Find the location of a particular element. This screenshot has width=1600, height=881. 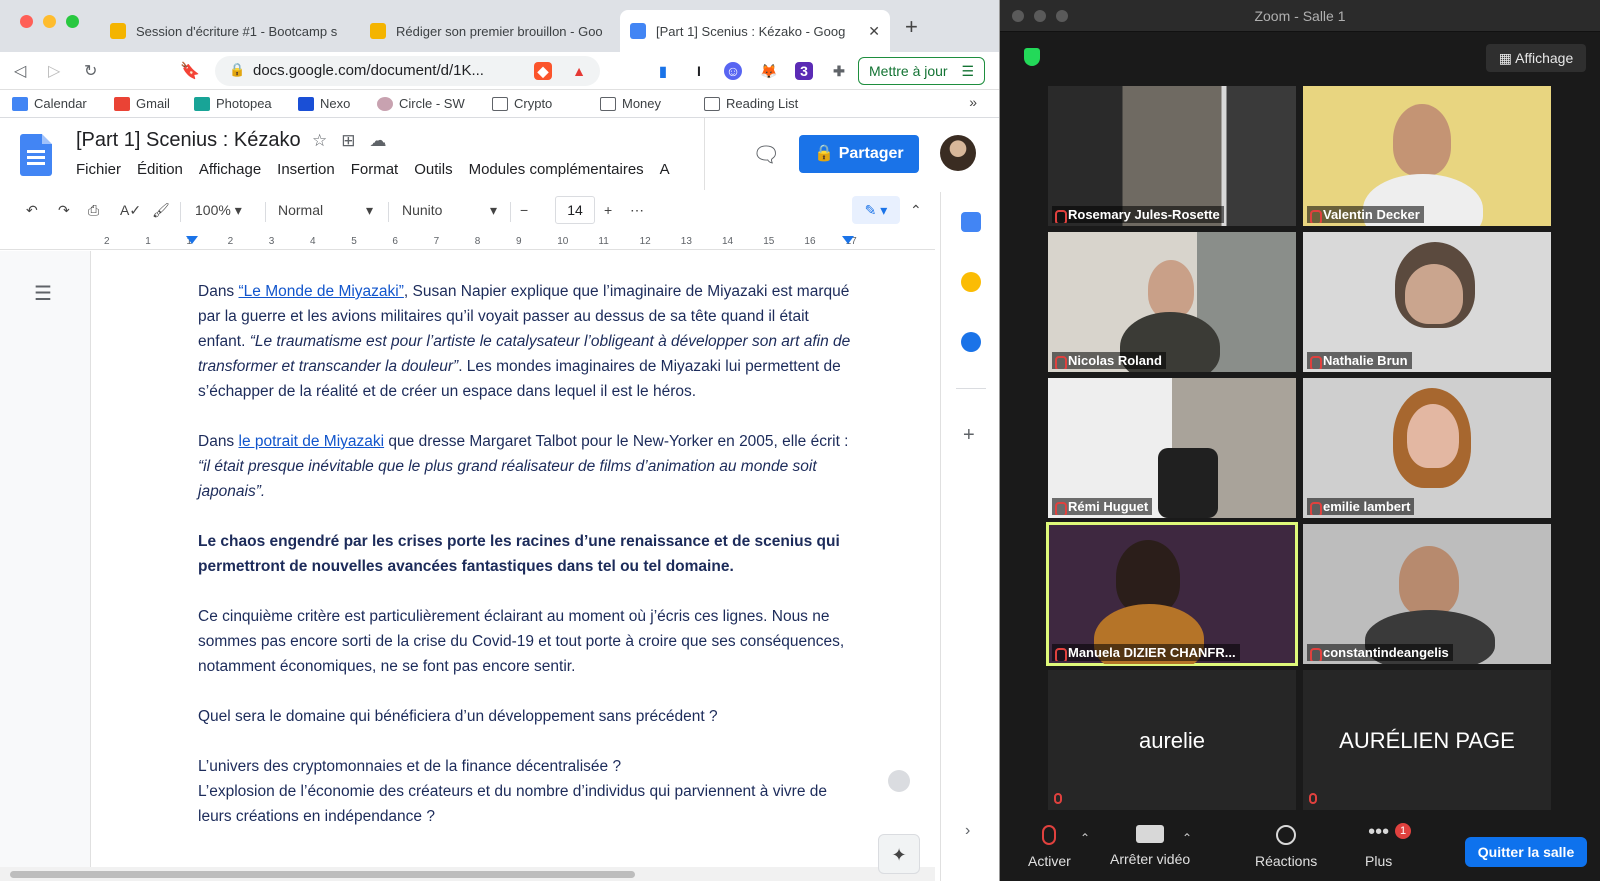

ruler-tick-label: 14 is located at coordinates (728, 241).